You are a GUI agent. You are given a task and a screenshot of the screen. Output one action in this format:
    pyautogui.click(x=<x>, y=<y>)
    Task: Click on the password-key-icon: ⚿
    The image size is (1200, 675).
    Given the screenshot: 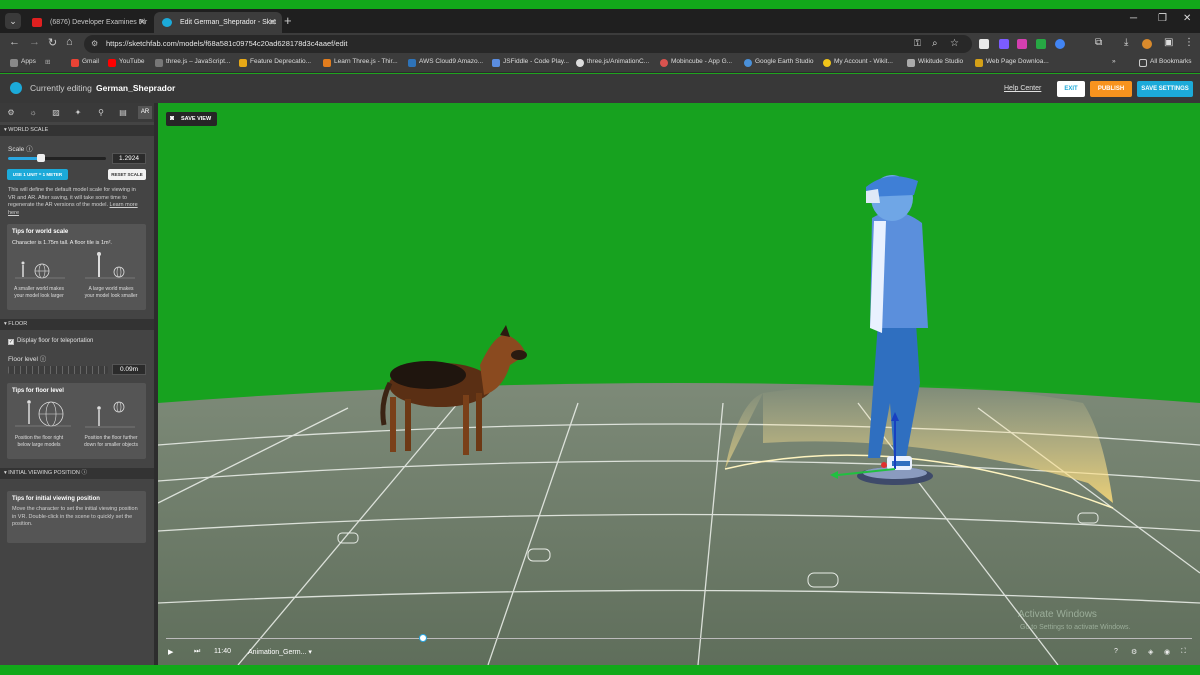 What is the action you would take?
    pyautogui.click(x=917, y=43)
    